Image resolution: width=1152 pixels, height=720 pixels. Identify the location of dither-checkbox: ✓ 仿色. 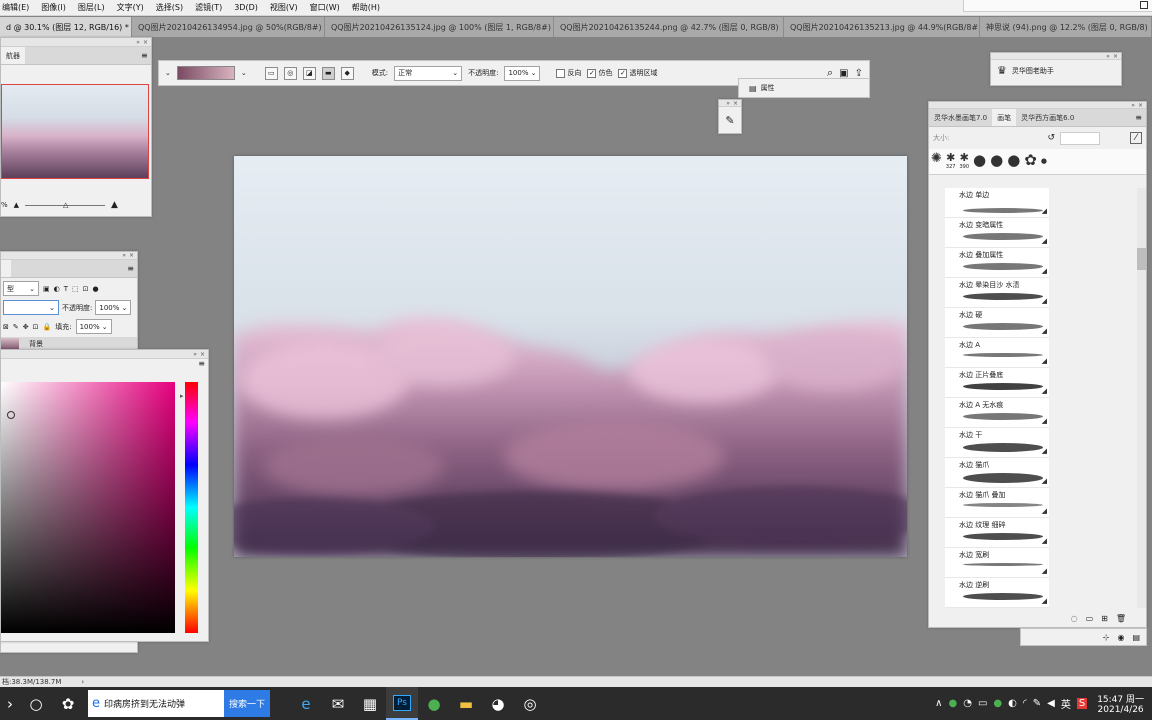
(599, 73).